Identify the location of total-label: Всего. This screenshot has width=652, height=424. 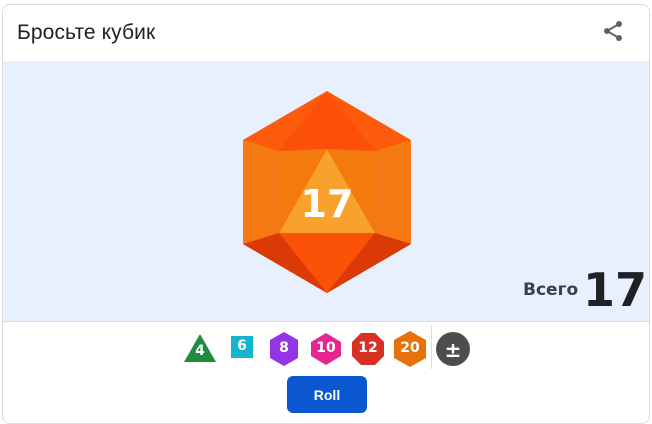
(551, 290).